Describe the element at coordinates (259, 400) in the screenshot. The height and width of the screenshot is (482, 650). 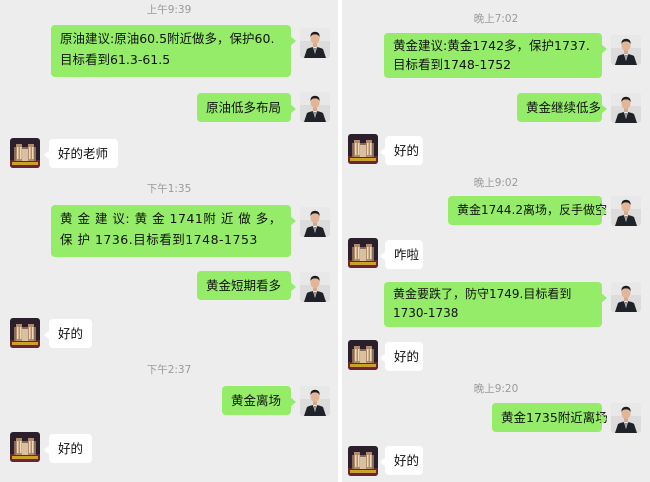
I see `message-bubble-outgoing: 黄金离场` at that location.